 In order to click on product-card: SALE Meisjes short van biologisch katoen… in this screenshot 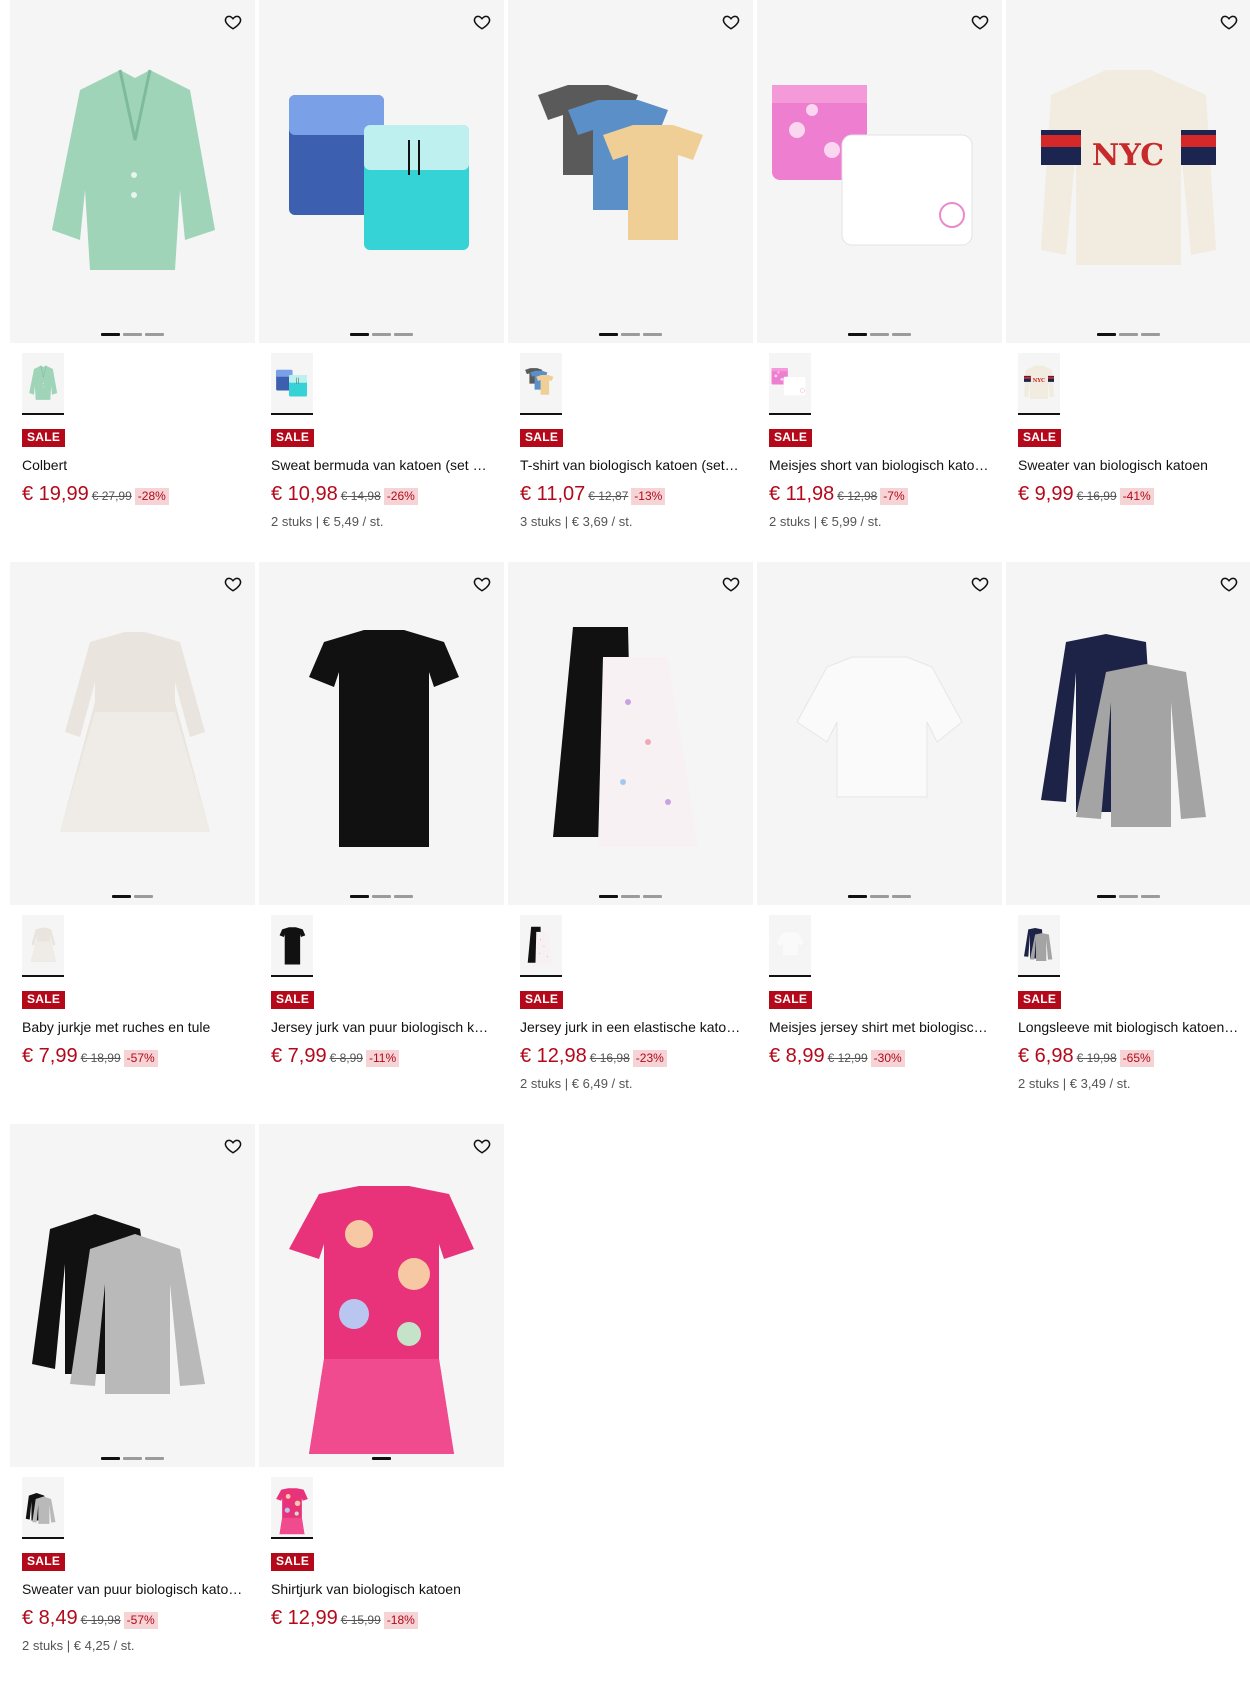, I will do `click(879, 265)`.